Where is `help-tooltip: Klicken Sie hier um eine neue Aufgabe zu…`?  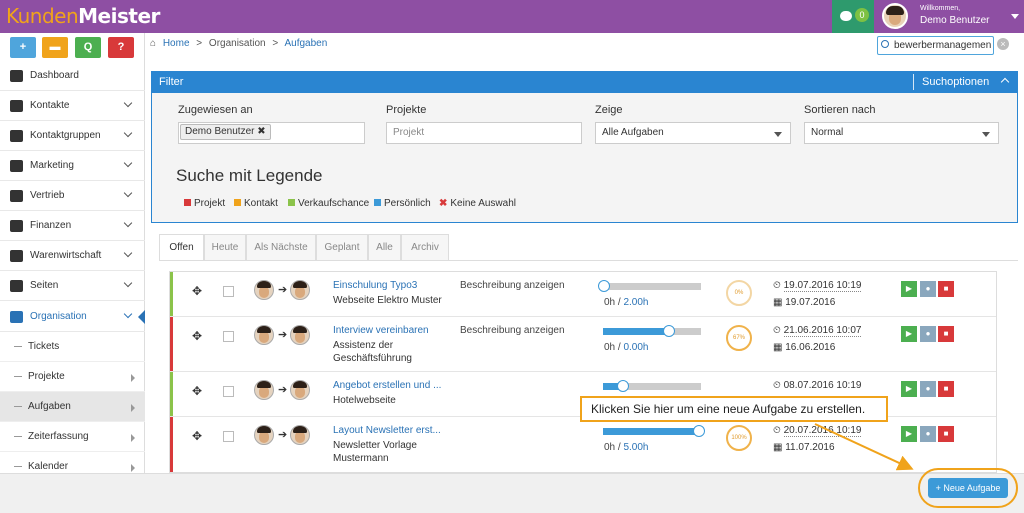 help-tooltip: Klicken Sie hier um eine neue Aufgabe zu… is located at coordinates (734, 409).